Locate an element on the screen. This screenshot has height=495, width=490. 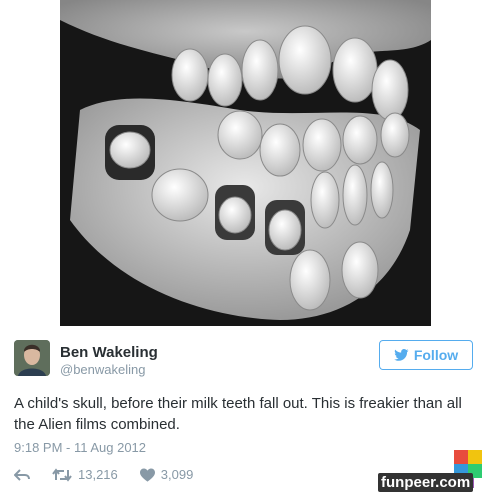
watermark-text: funpeer.com is located at coordinates (426, 482).